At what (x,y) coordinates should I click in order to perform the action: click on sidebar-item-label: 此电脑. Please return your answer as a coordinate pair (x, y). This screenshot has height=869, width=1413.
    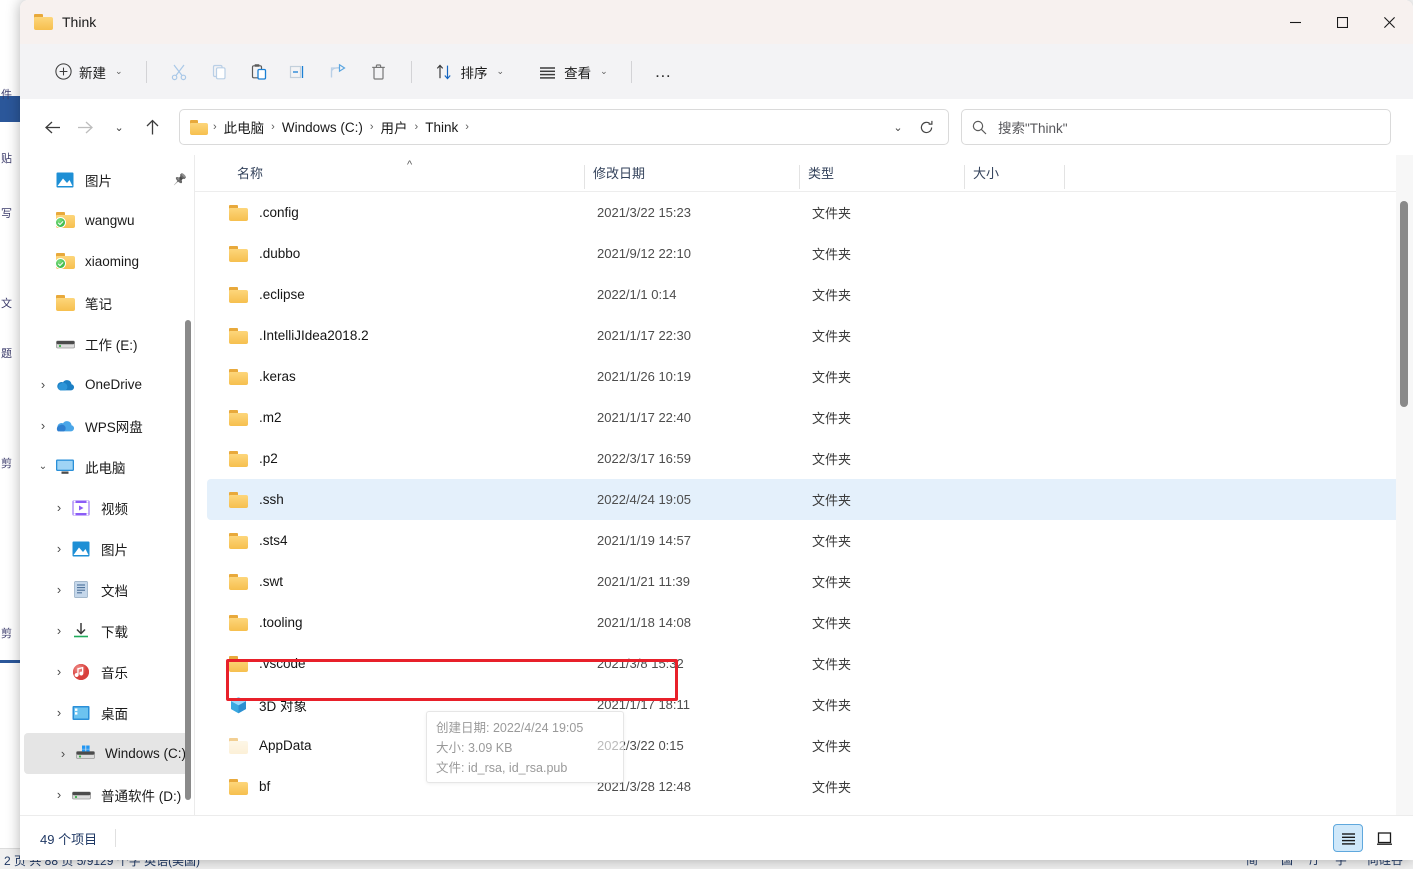
    Looking at the image, I should click on (105, 468).